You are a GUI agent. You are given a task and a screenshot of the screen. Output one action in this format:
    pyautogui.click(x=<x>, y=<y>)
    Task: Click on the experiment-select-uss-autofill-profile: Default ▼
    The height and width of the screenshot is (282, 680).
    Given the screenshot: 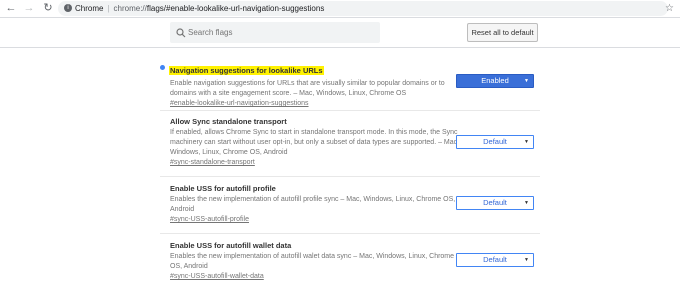 What is the action you would take?
    pyautogui.click(x=495, y=203)
    